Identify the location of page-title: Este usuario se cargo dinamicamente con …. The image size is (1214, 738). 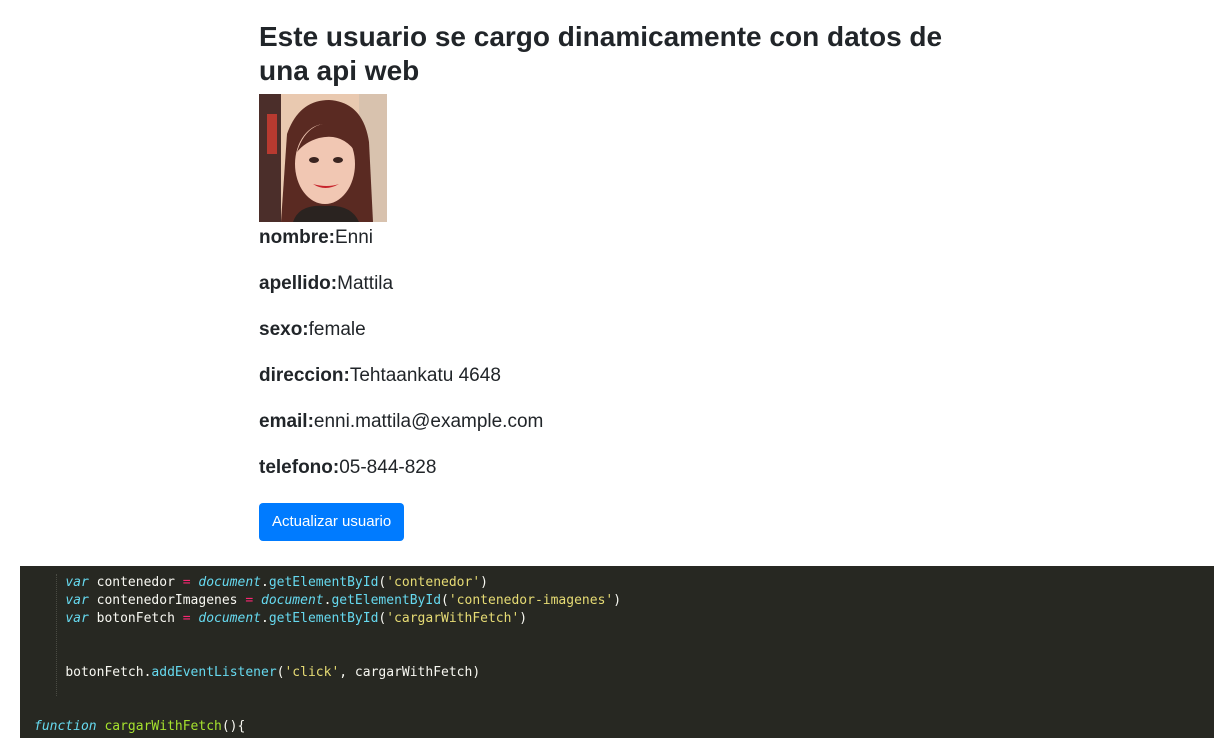
(601, 53).